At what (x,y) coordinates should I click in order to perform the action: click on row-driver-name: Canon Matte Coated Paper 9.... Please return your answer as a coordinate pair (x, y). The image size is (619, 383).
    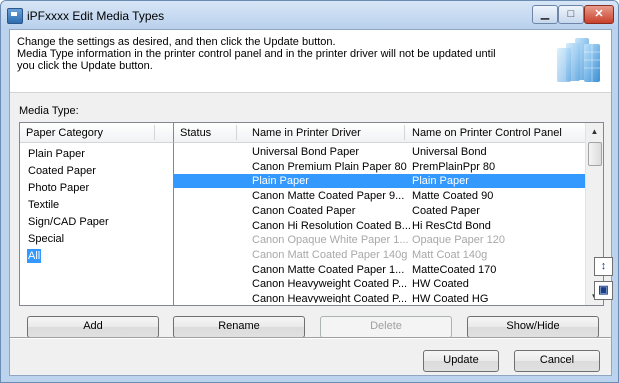
    Looking at the image, I should click on (328, 196).